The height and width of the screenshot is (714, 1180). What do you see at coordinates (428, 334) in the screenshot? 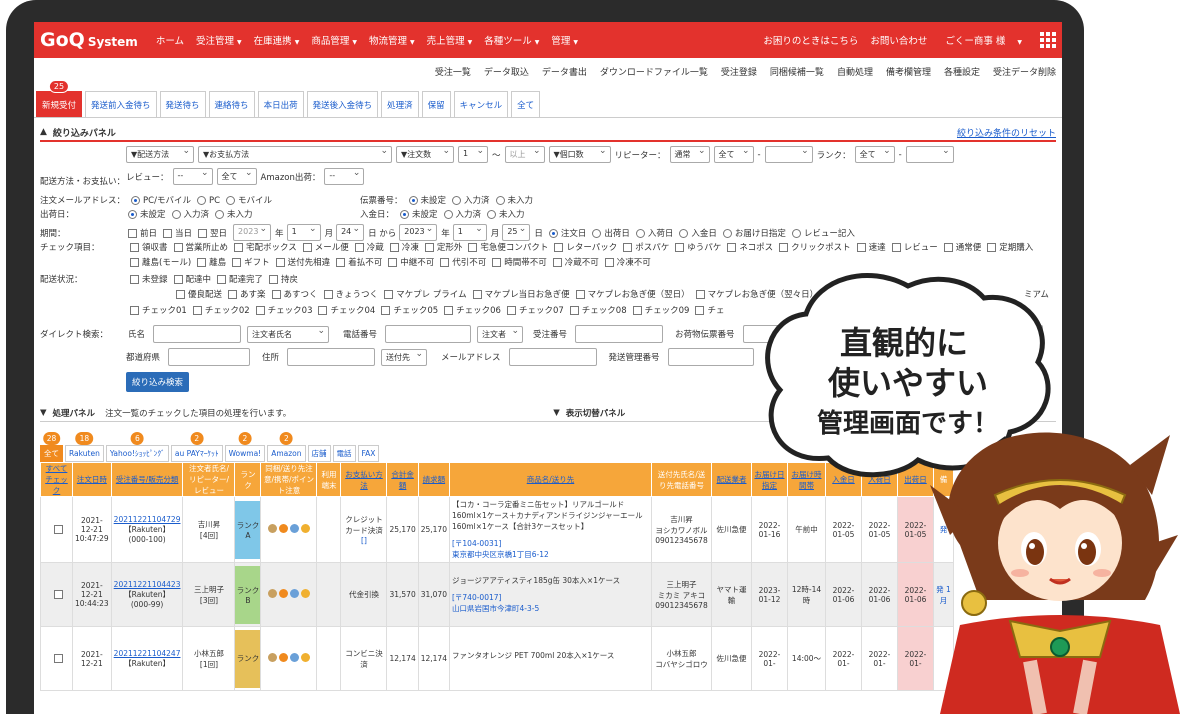
I see `tel-input` at bounding box center [428, 334].